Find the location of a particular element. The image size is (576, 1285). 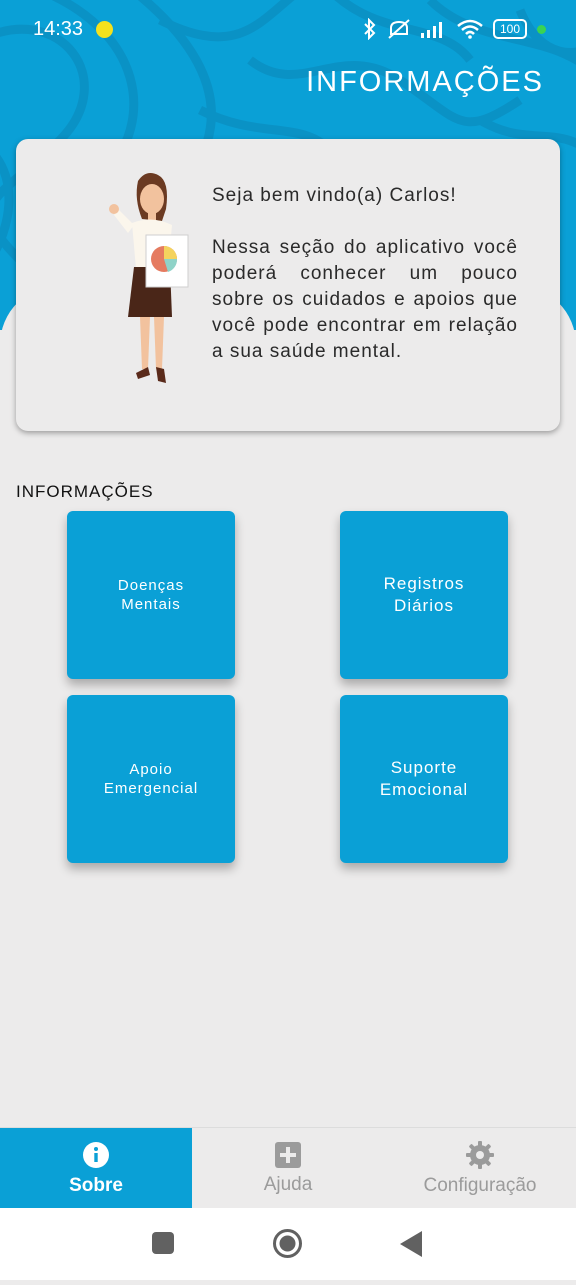

page-title: INFORMAÇÕES is located at coordinates (425, 82).